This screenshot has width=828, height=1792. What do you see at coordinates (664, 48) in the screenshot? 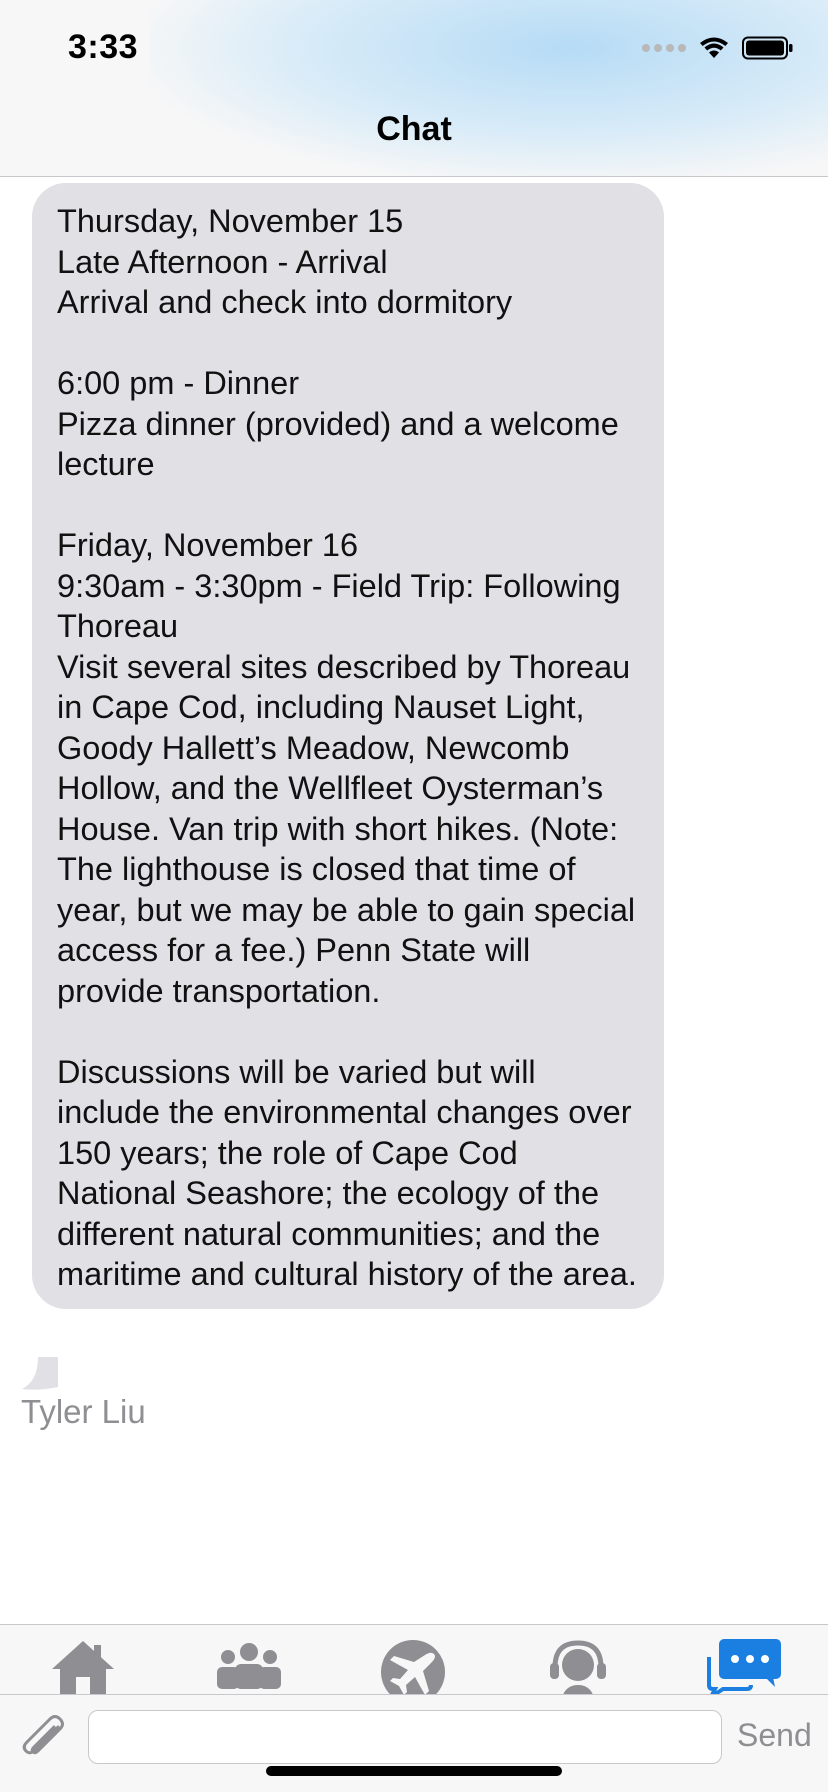
I see `cellular-signal-icon` at bounding box center [664, 48].